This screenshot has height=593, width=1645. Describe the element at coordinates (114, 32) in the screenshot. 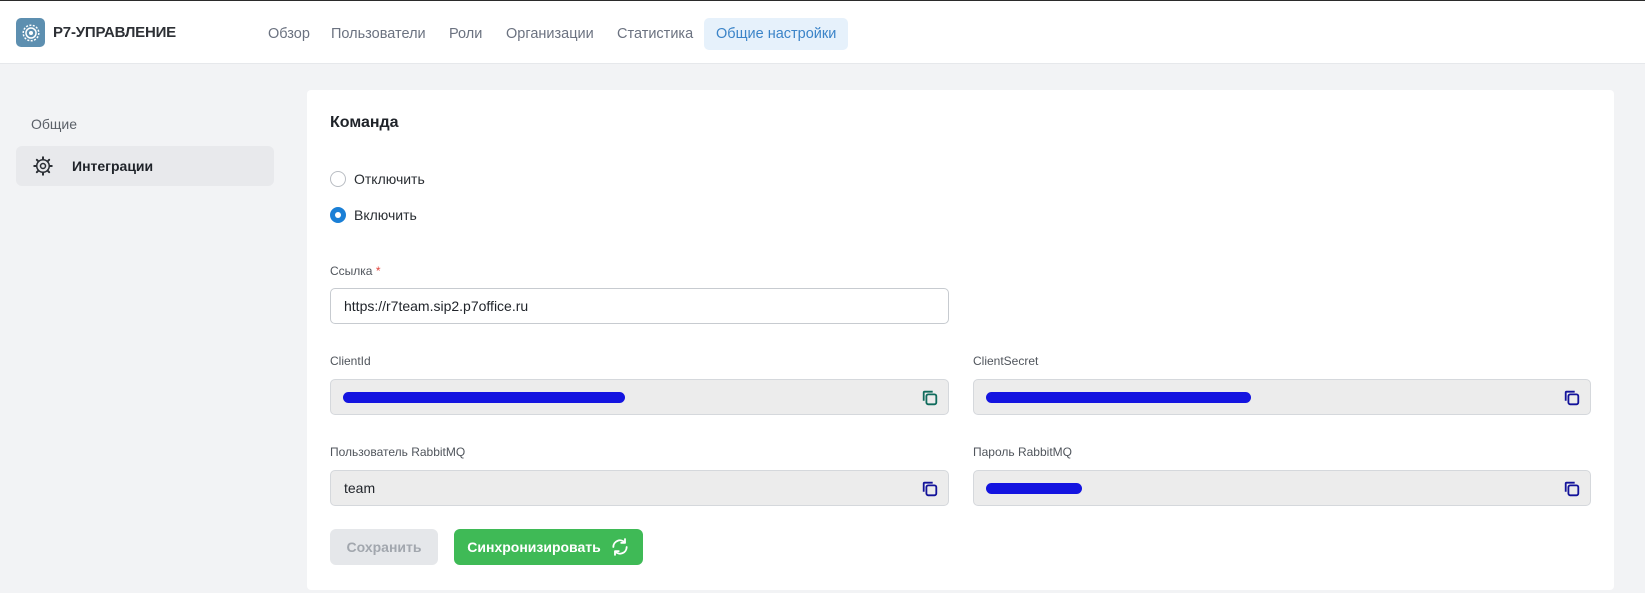

I see `app-brand: Р7-УПРАВЛЕНИЕ` at that location.